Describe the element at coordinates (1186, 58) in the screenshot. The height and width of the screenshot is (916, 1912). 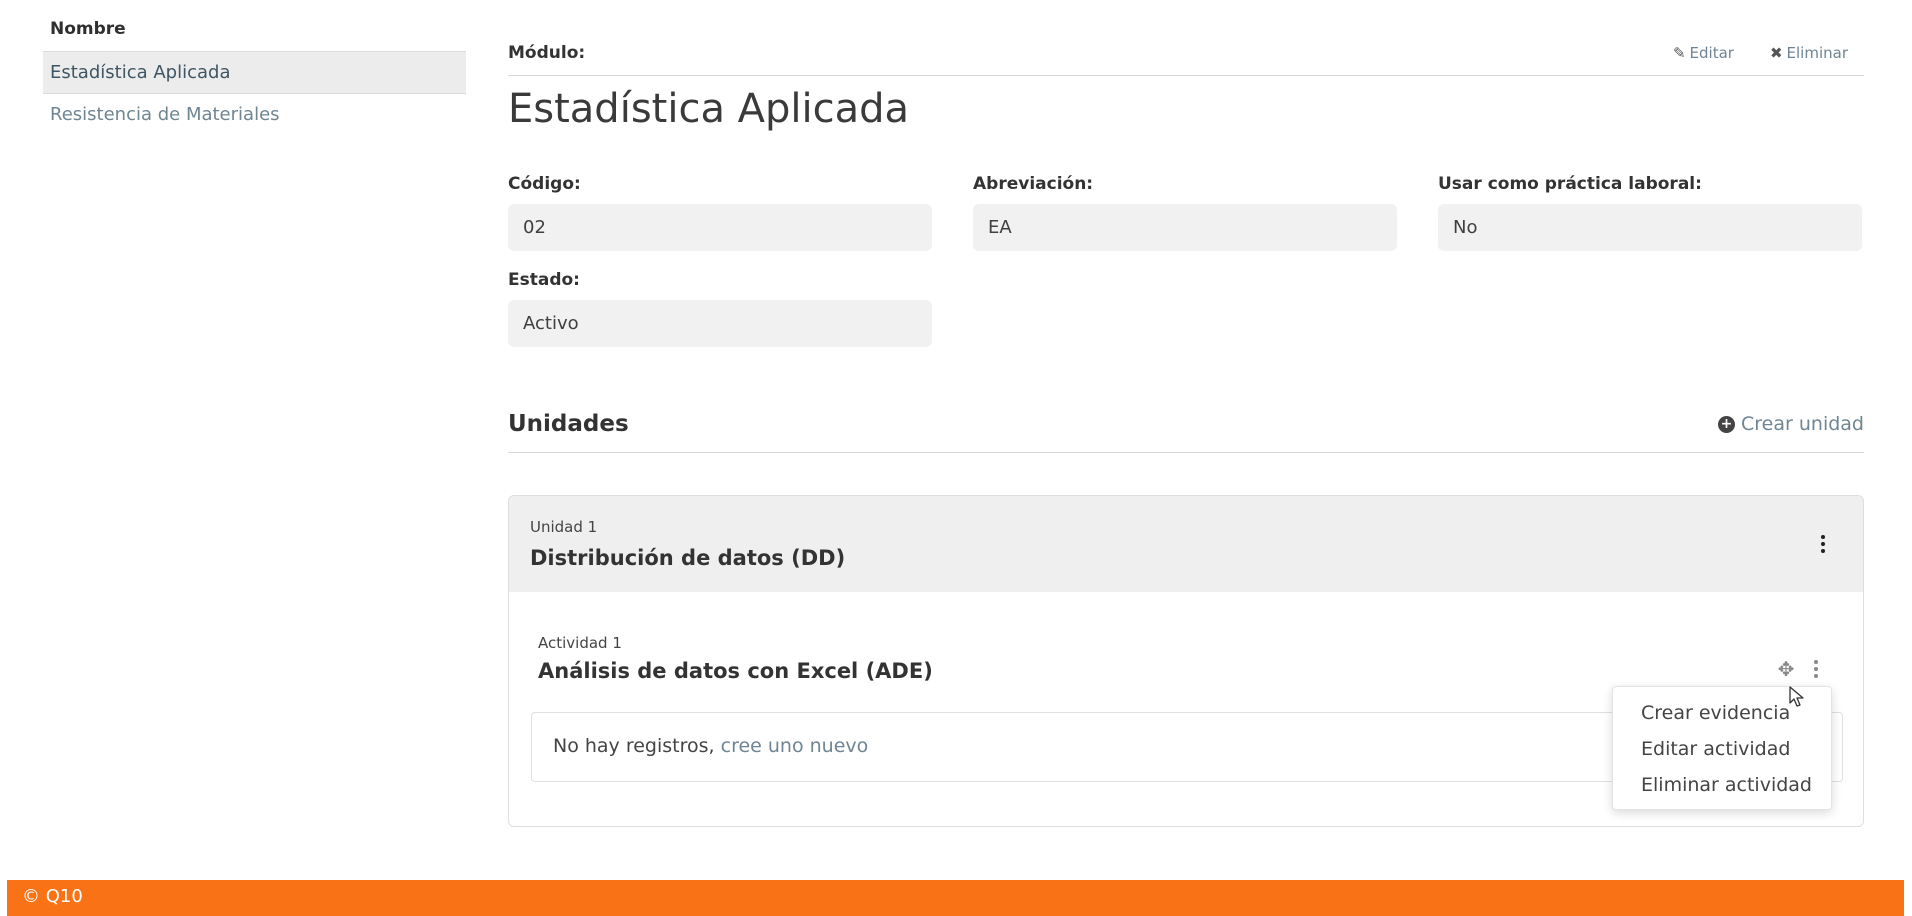
I see `module-bar: Módulo: ✎ Editar ✖ Eliminar` at that location.